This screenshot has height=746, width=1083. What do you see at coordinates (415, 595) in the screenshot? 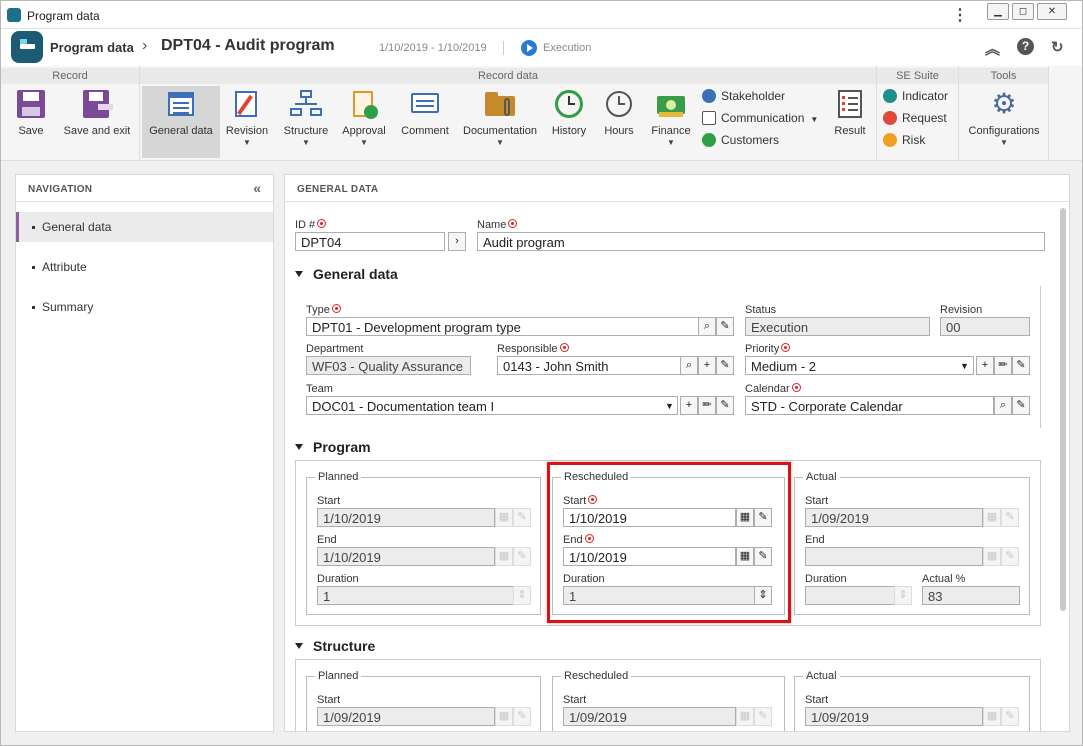
I see `planned-duration-field: 1` at bounding box center [415, 595].